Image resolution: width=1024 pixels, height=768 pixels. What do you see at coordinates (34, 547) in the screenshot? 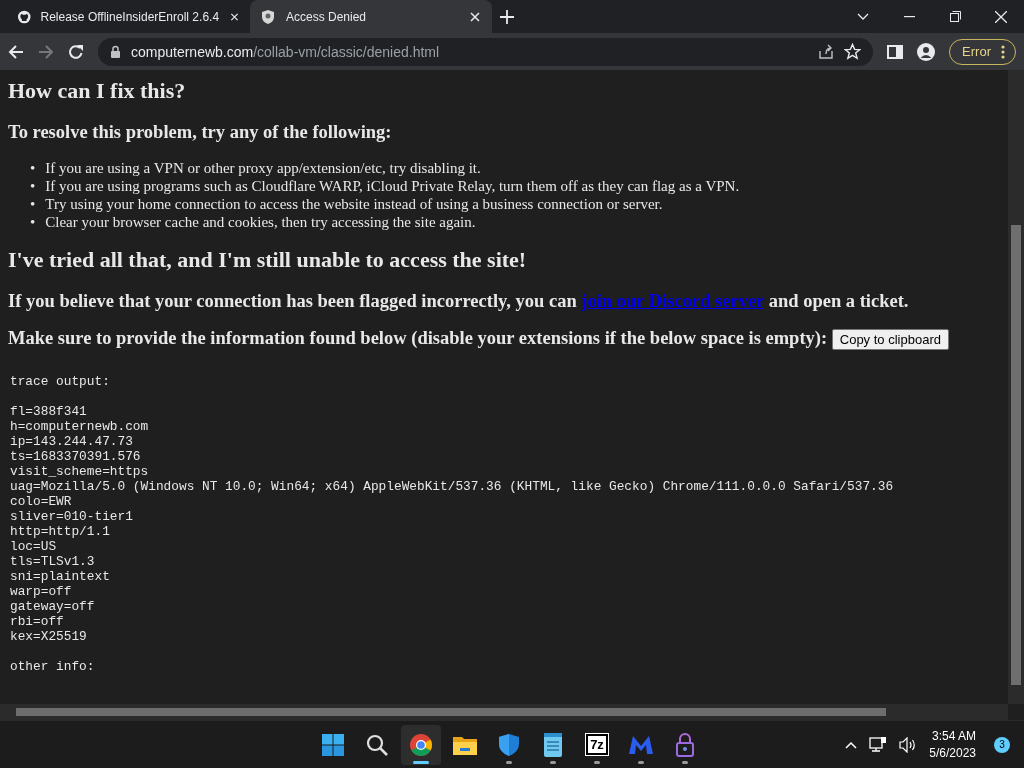
I see `trace-line: loc=US` at bounding box center [34, 547].